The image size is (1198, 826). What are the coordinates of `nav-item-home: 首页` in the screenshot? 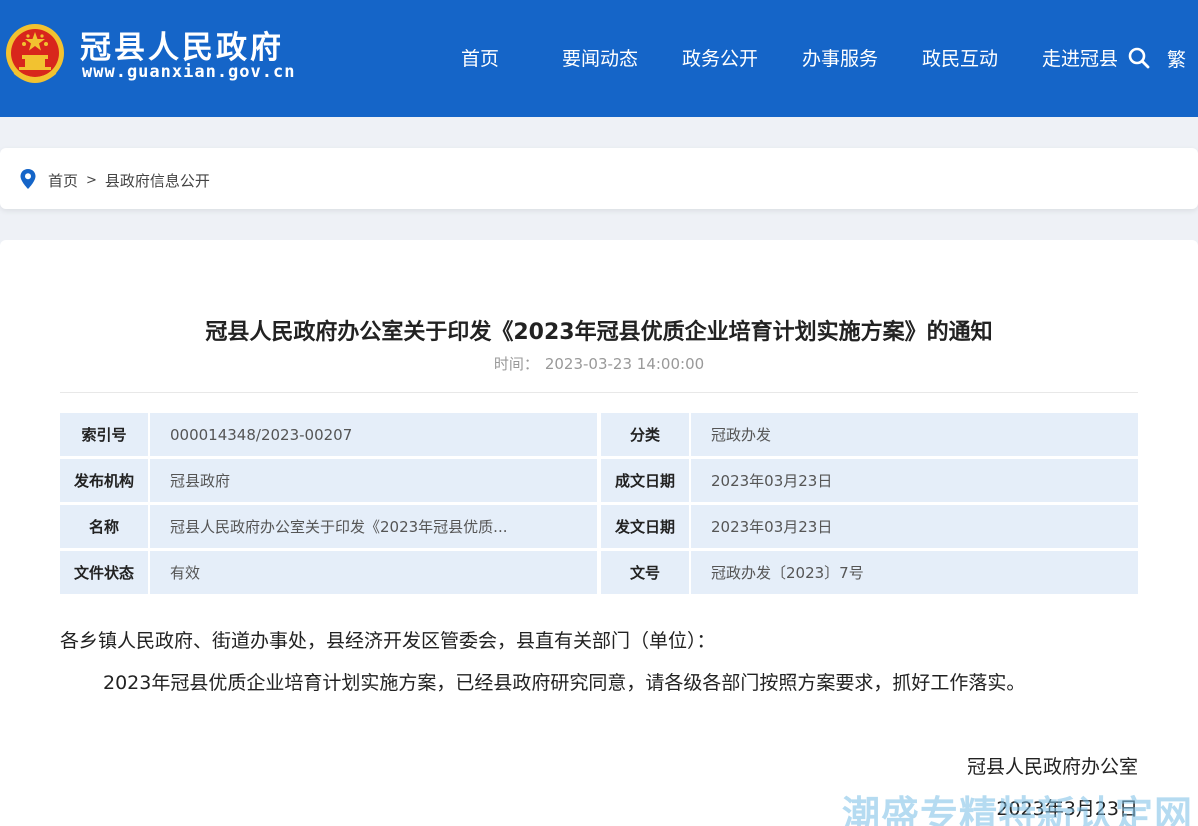 It's located at (480, 57).